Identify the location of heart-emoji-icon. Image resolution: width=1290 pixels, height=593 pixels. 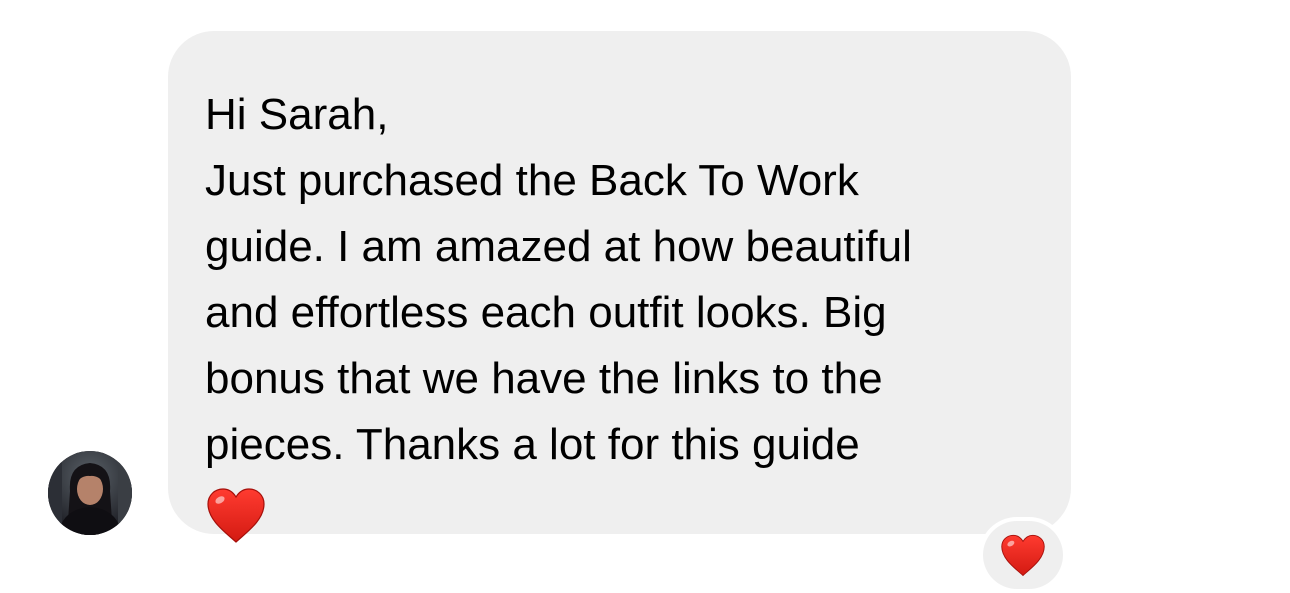
(236, 515).